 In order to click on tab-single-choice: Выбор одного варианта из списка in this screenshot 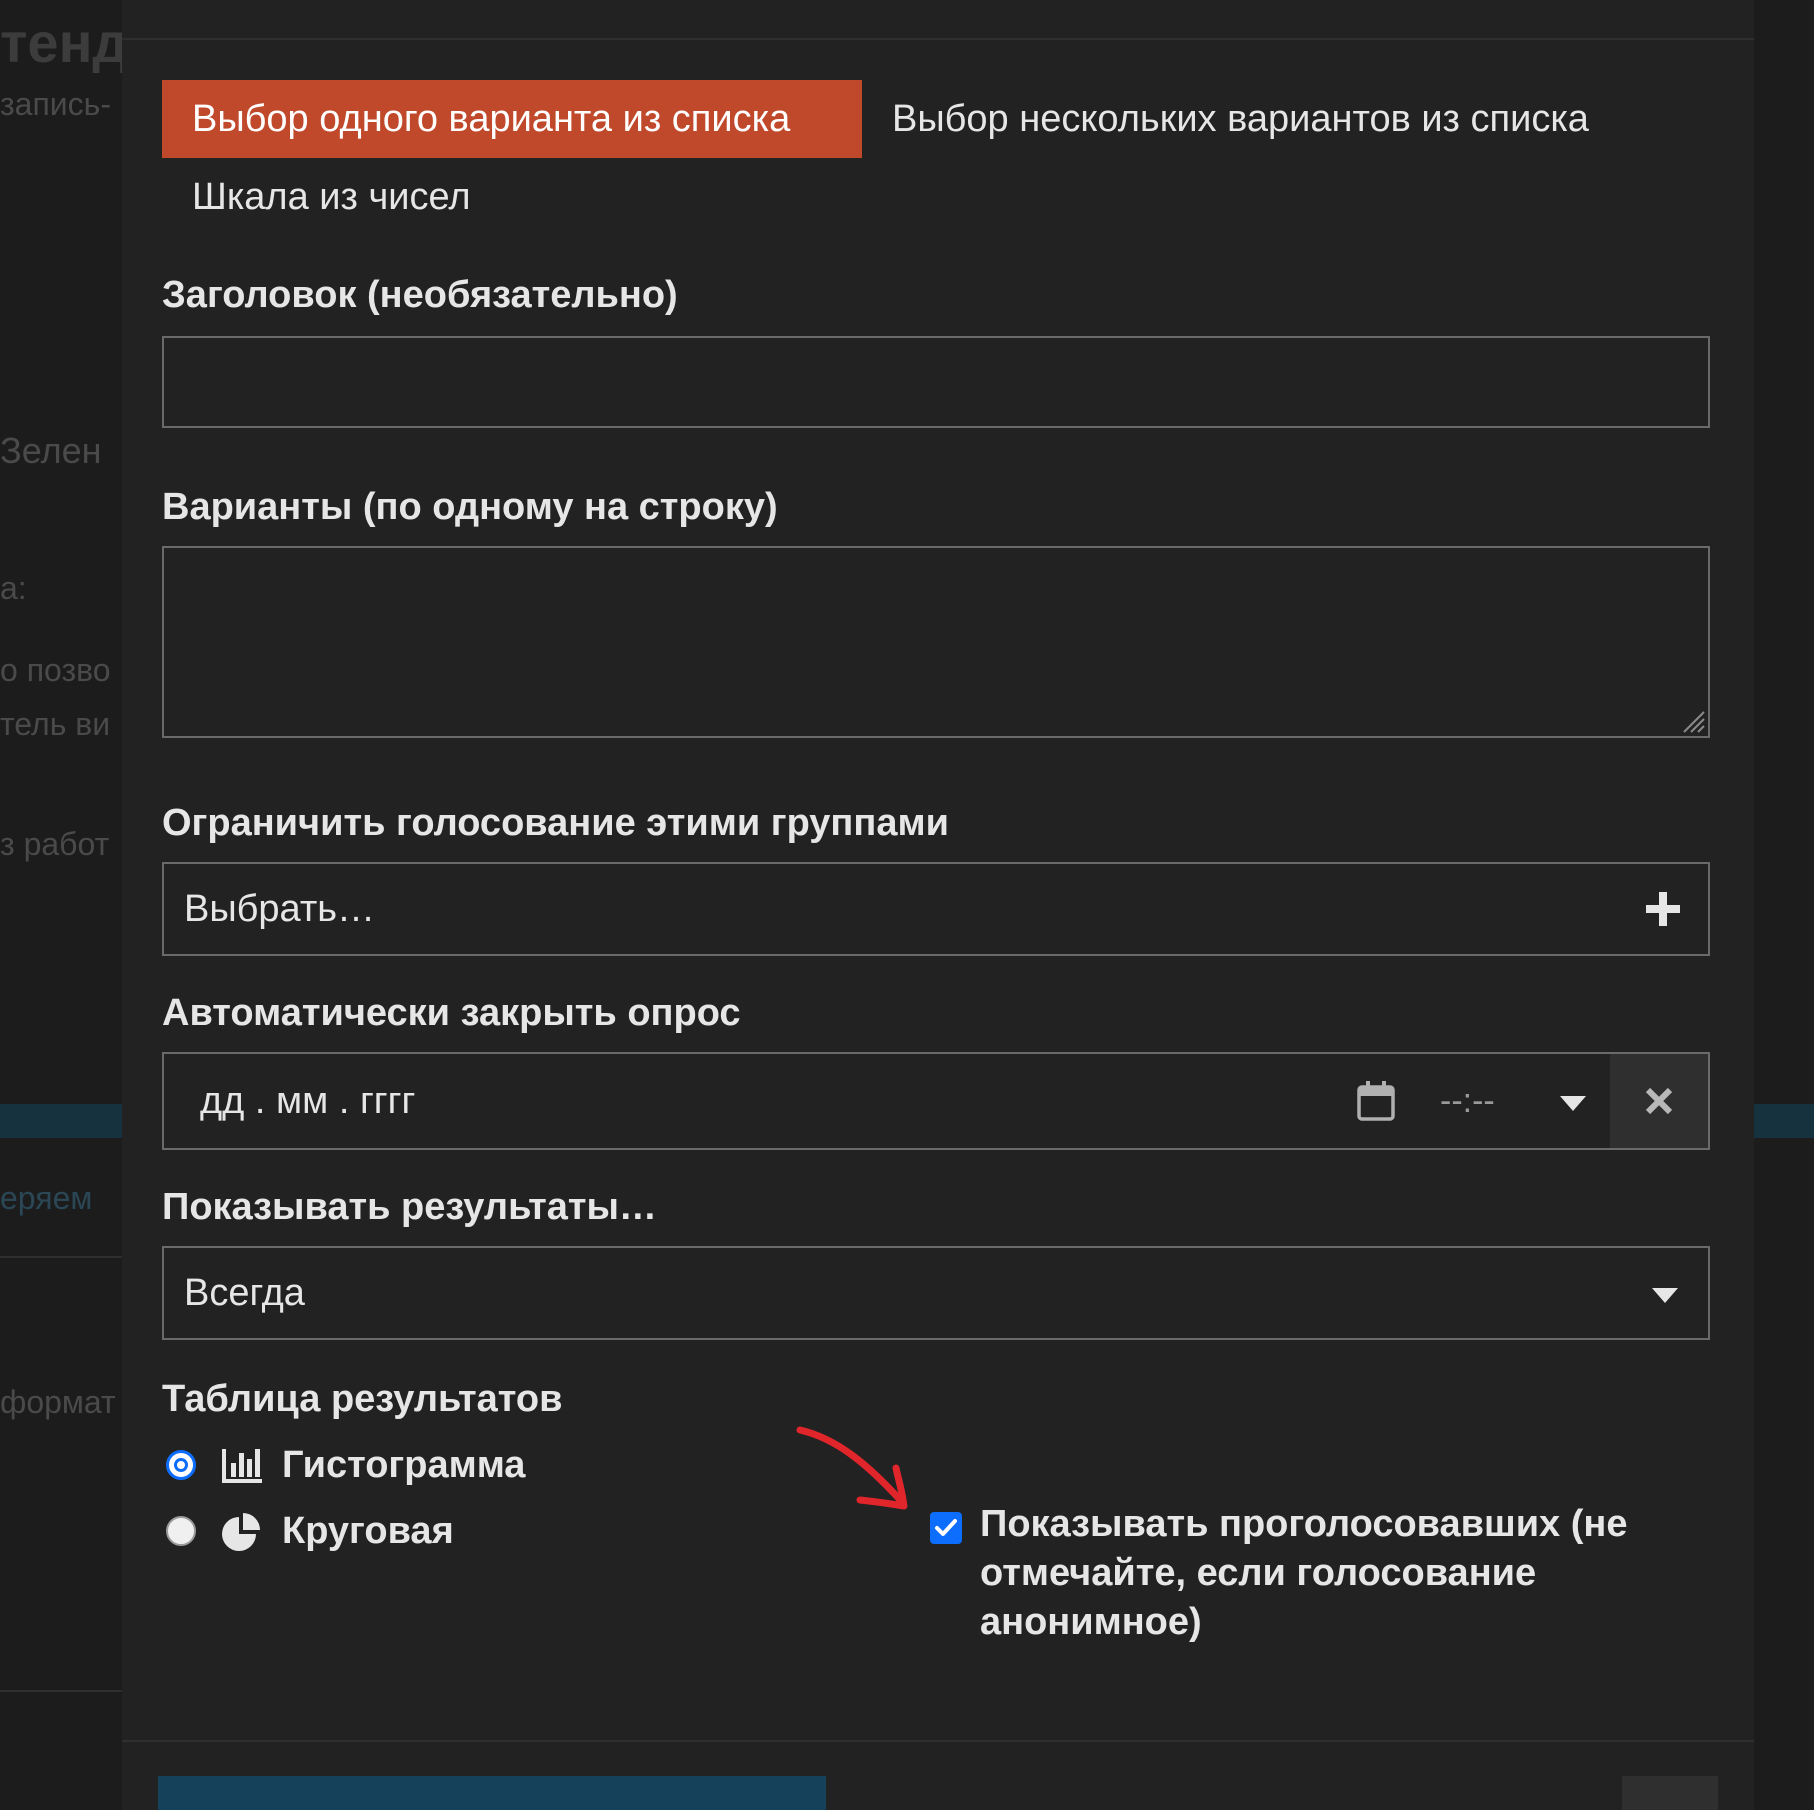, I will do `click(512, 119)`.